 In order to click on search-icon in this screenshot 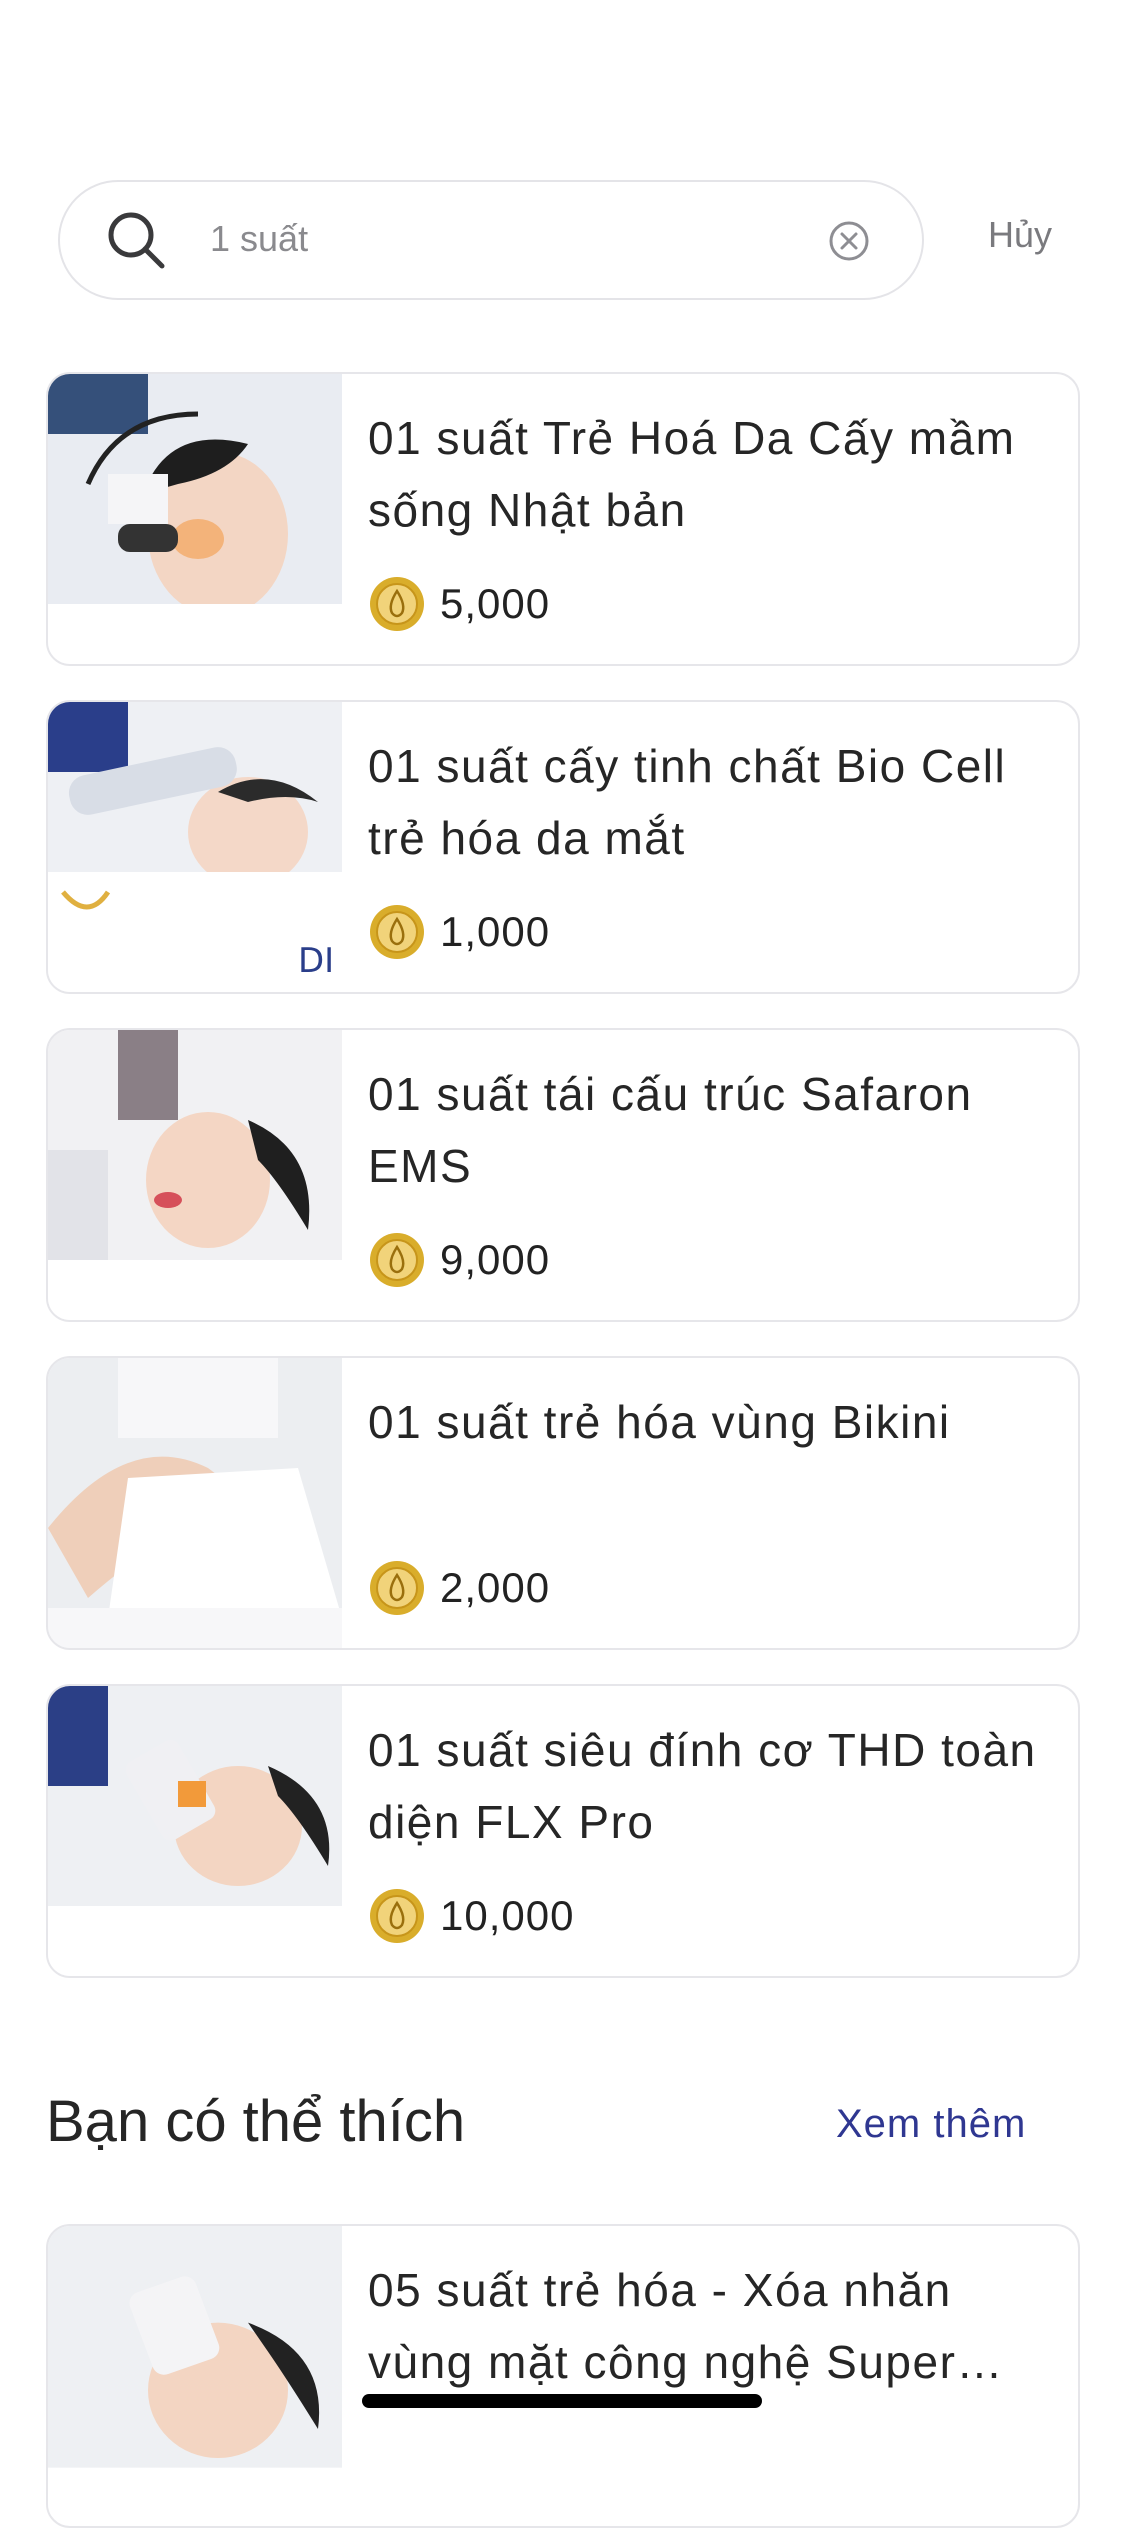, I will do `click(136, 240)`.